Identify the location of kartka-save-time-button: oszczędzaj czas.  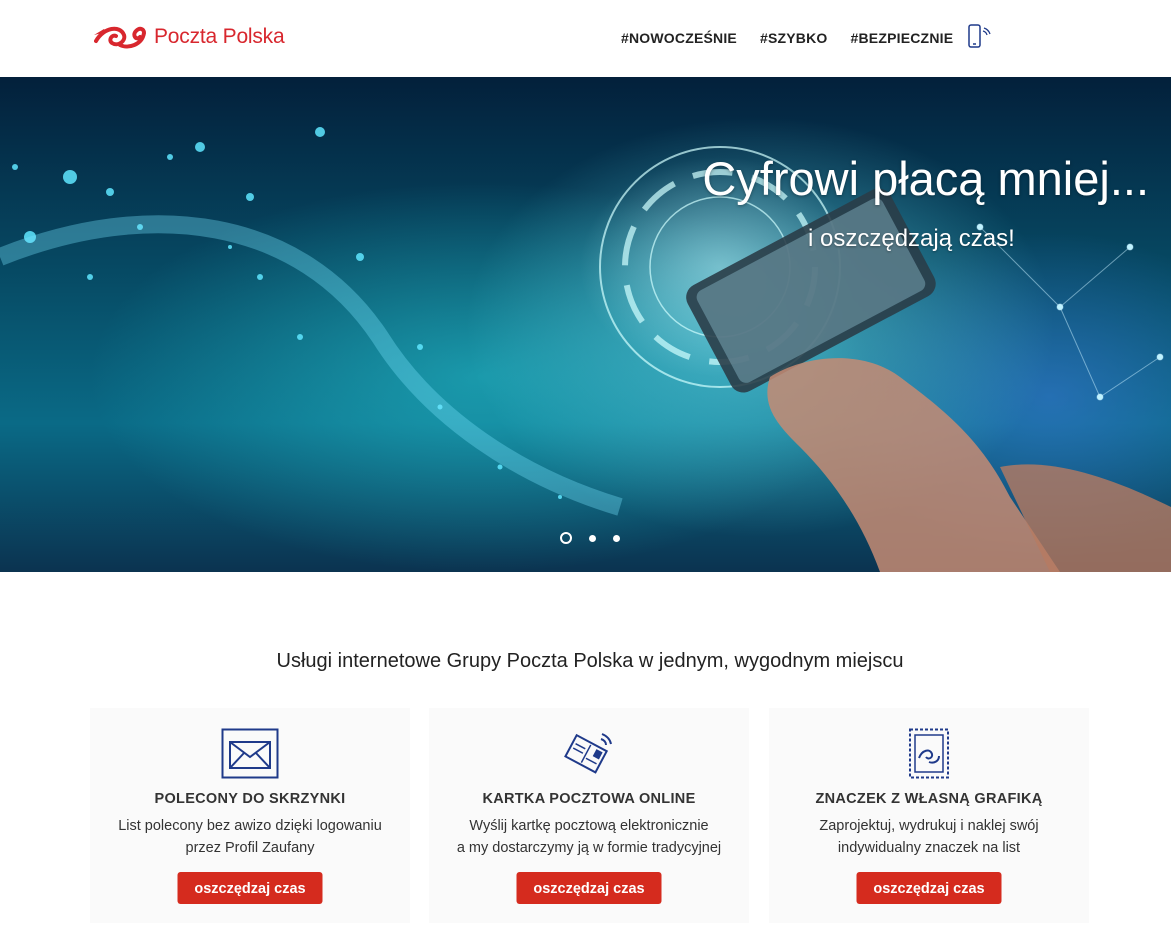
(589, 888).